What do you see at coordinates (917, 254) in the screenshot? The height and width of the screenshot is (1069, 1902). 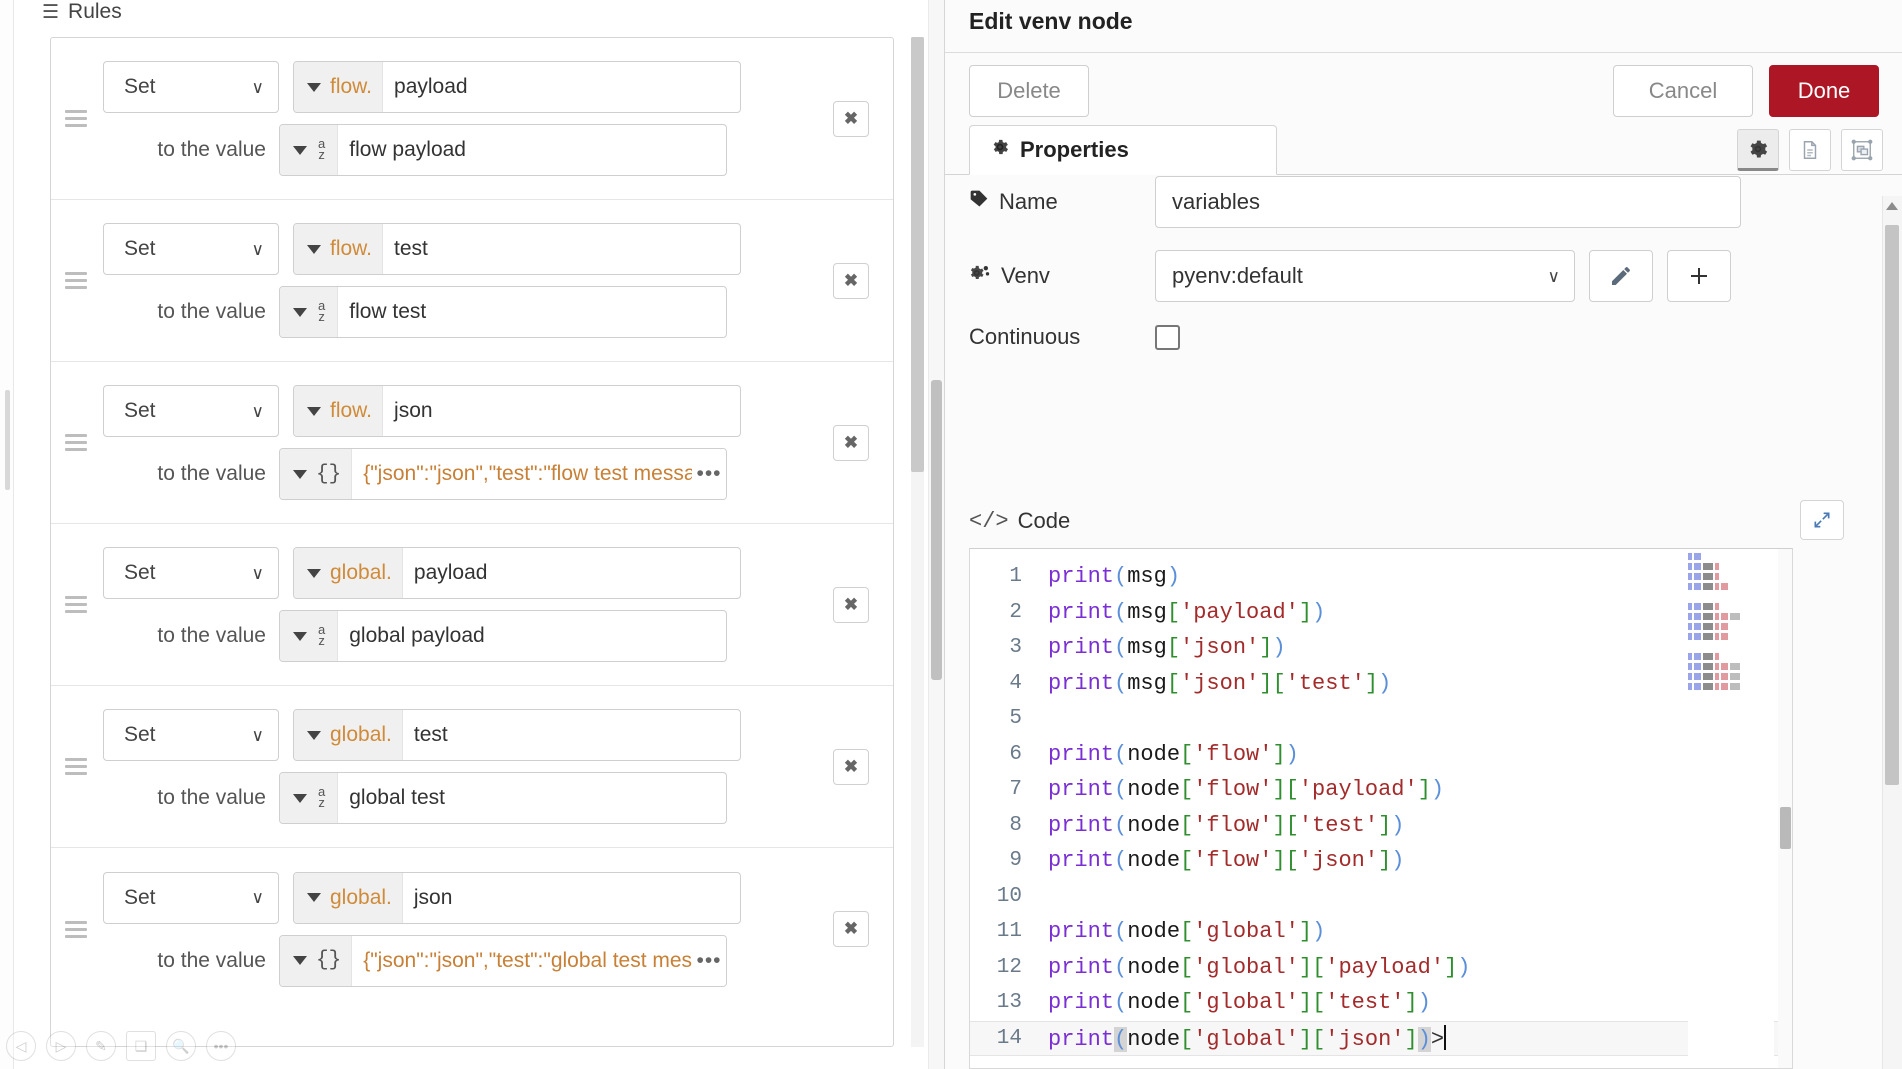 I see `rules-scrollbar-thumb` at bounding box center [917, 254].